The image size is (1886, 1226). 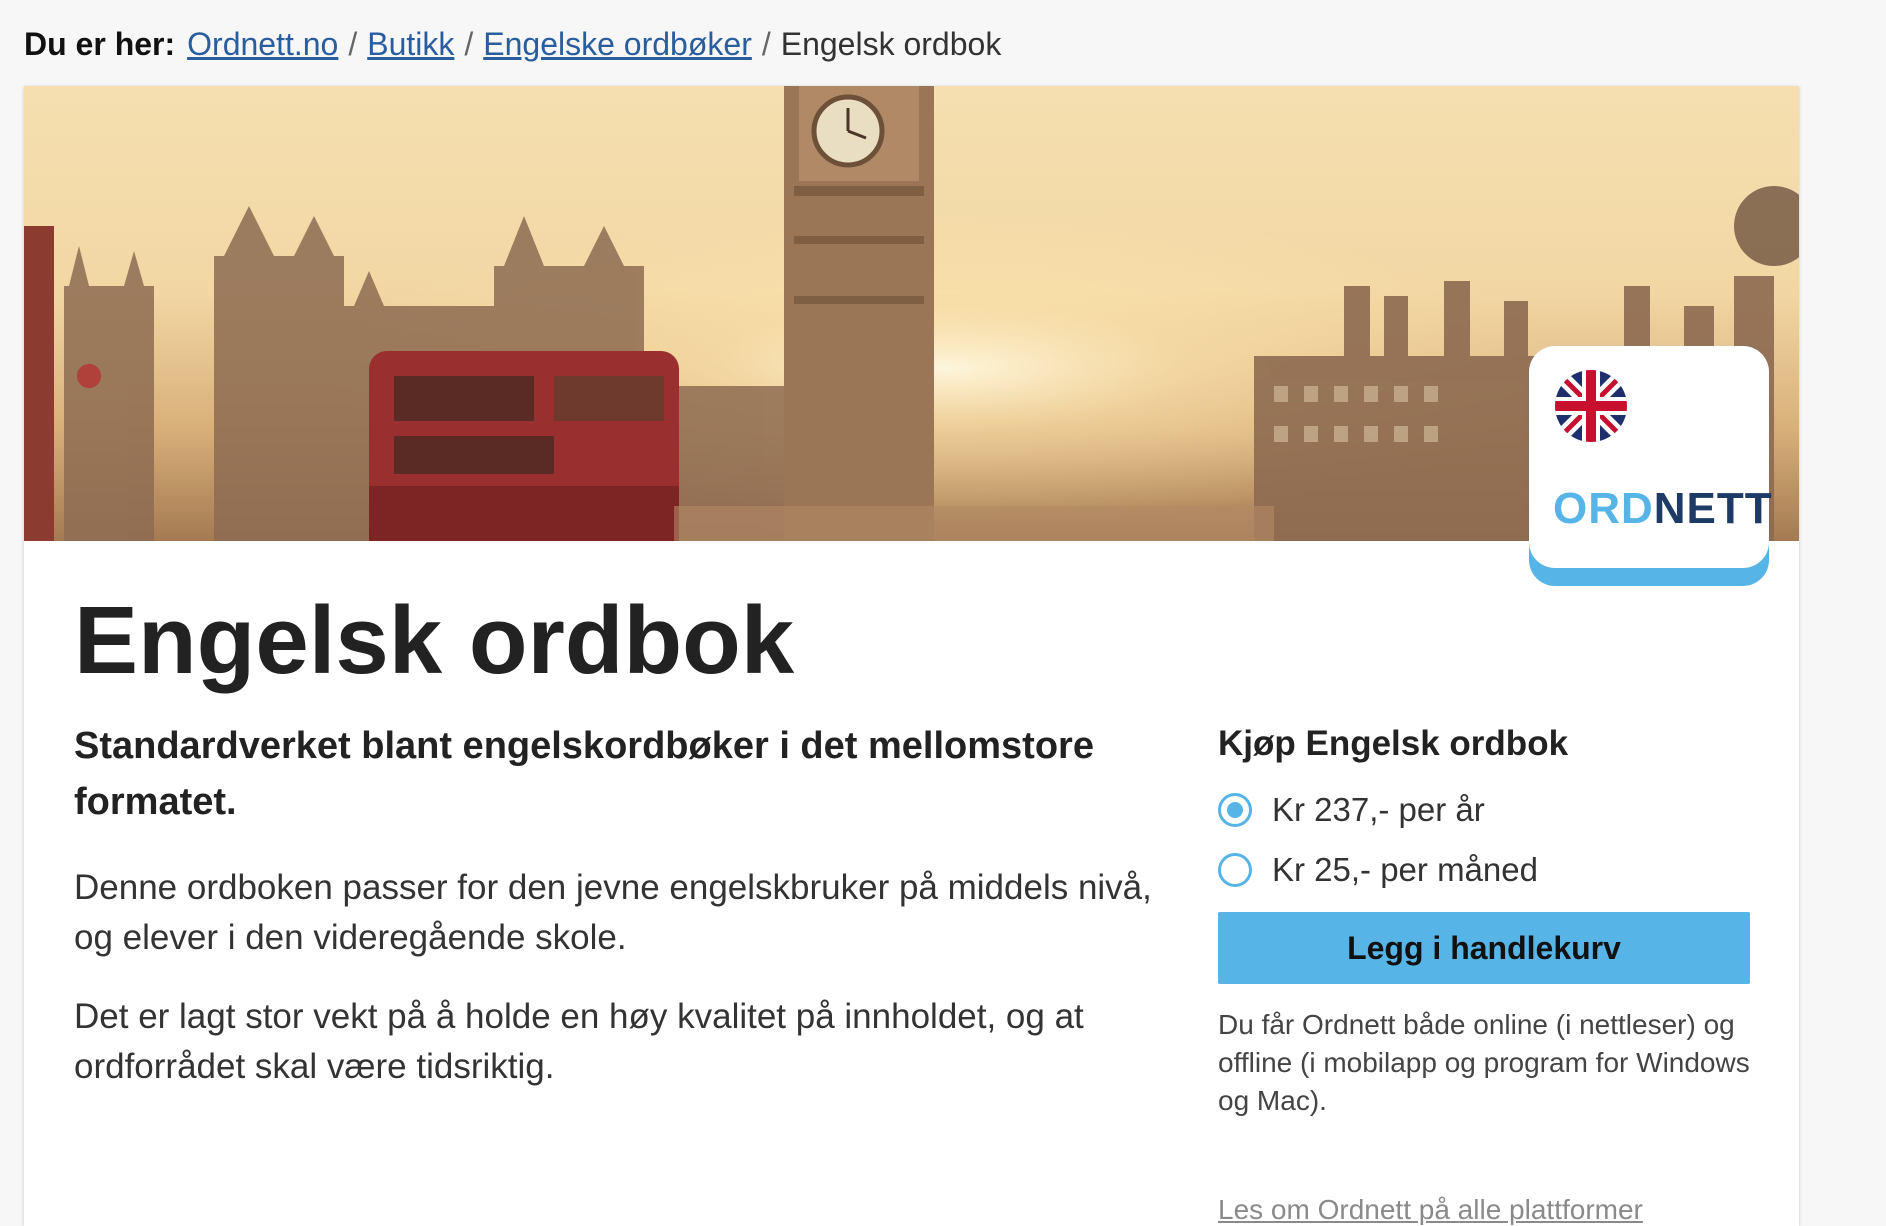 I want to click on radio-yearly, so click(x=1235, y=810).